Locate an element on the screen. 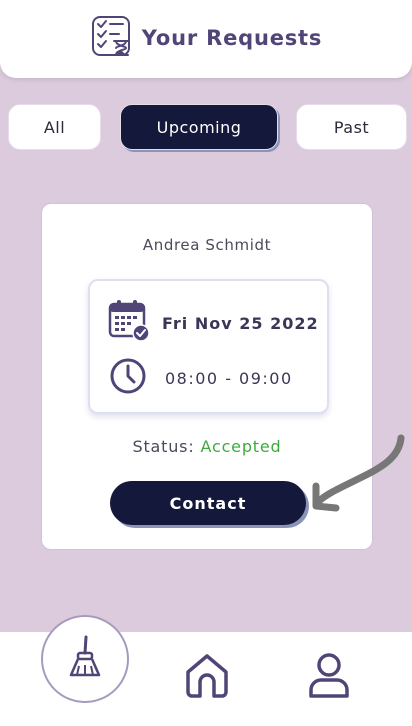  contact-button: Contact is located at coordinates (208, 503).